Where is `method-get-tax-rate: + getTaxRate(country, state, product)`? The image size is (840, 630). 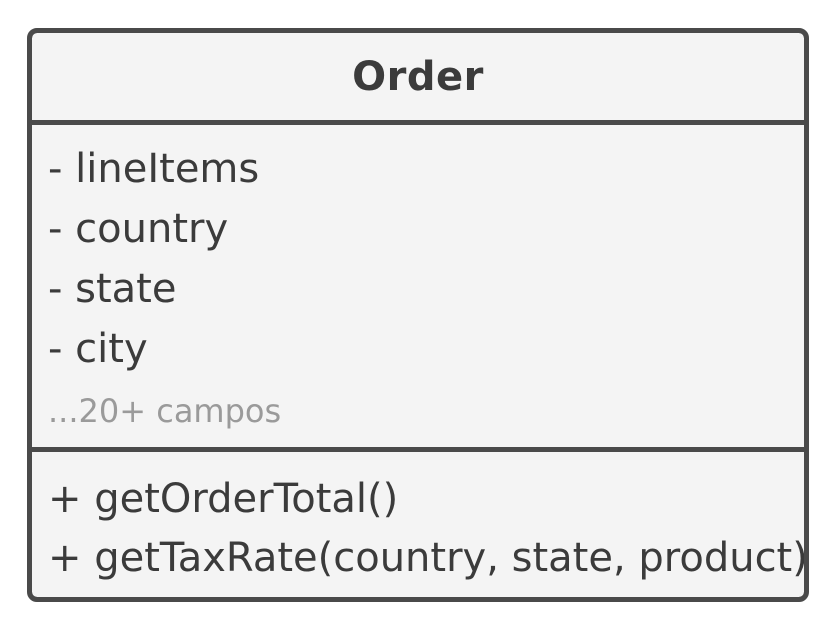 method-get-tax-rate: + getTaxRate(country, state, product) is located at coordinates (428, 558).